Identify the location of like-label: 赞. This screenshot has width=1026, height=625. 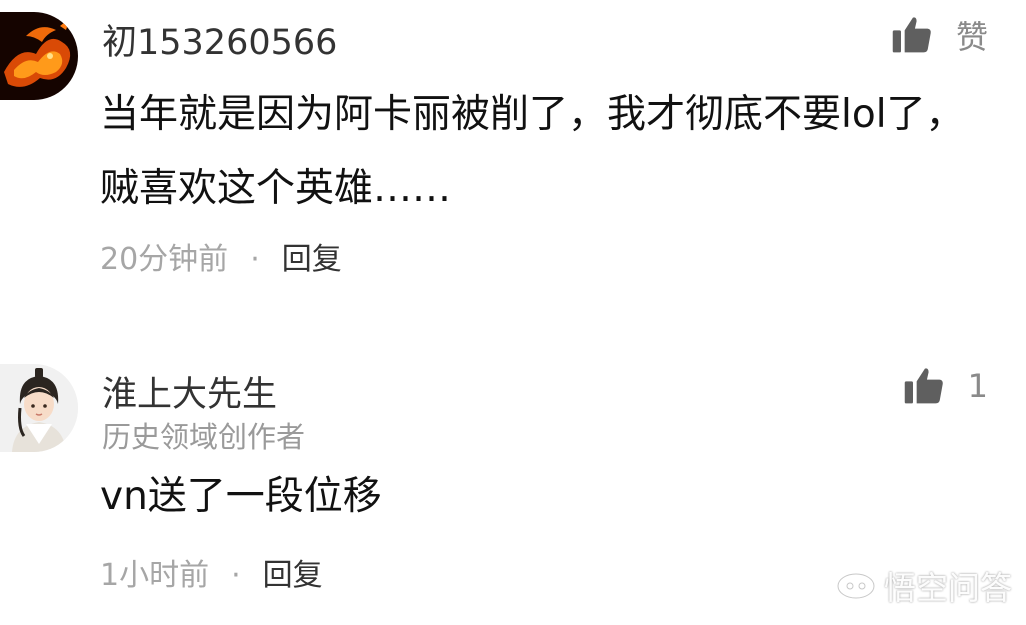
(971, 37).